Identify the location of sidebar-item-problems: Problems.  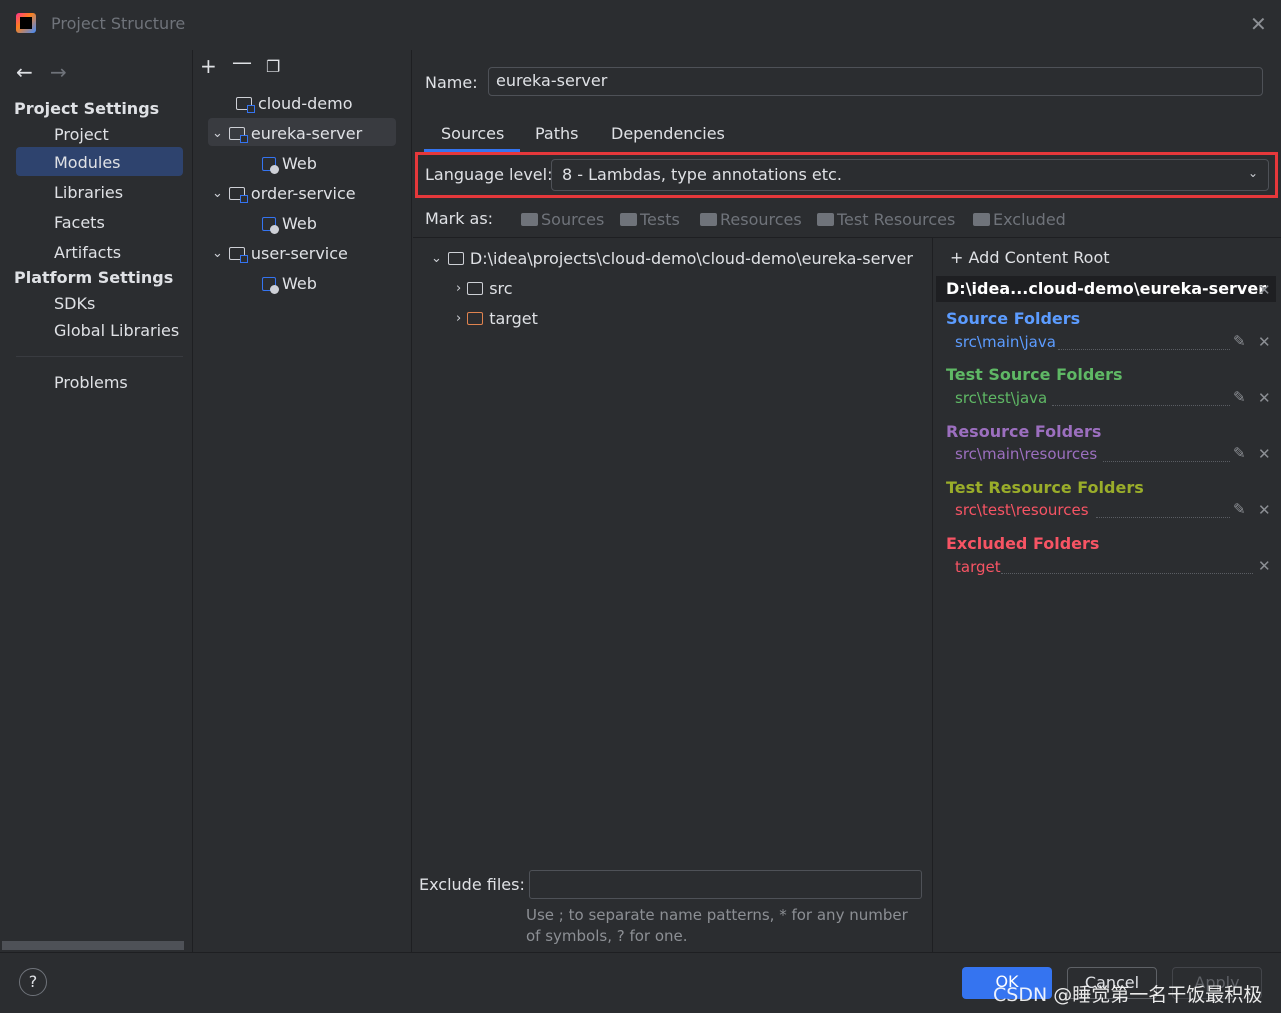
(91, 382).